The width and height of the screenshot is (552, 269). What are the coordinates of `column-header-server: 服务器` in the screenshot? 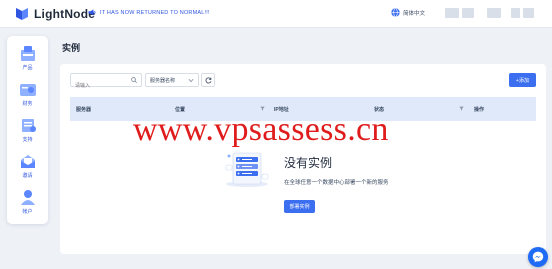 It's located at (84, 110).